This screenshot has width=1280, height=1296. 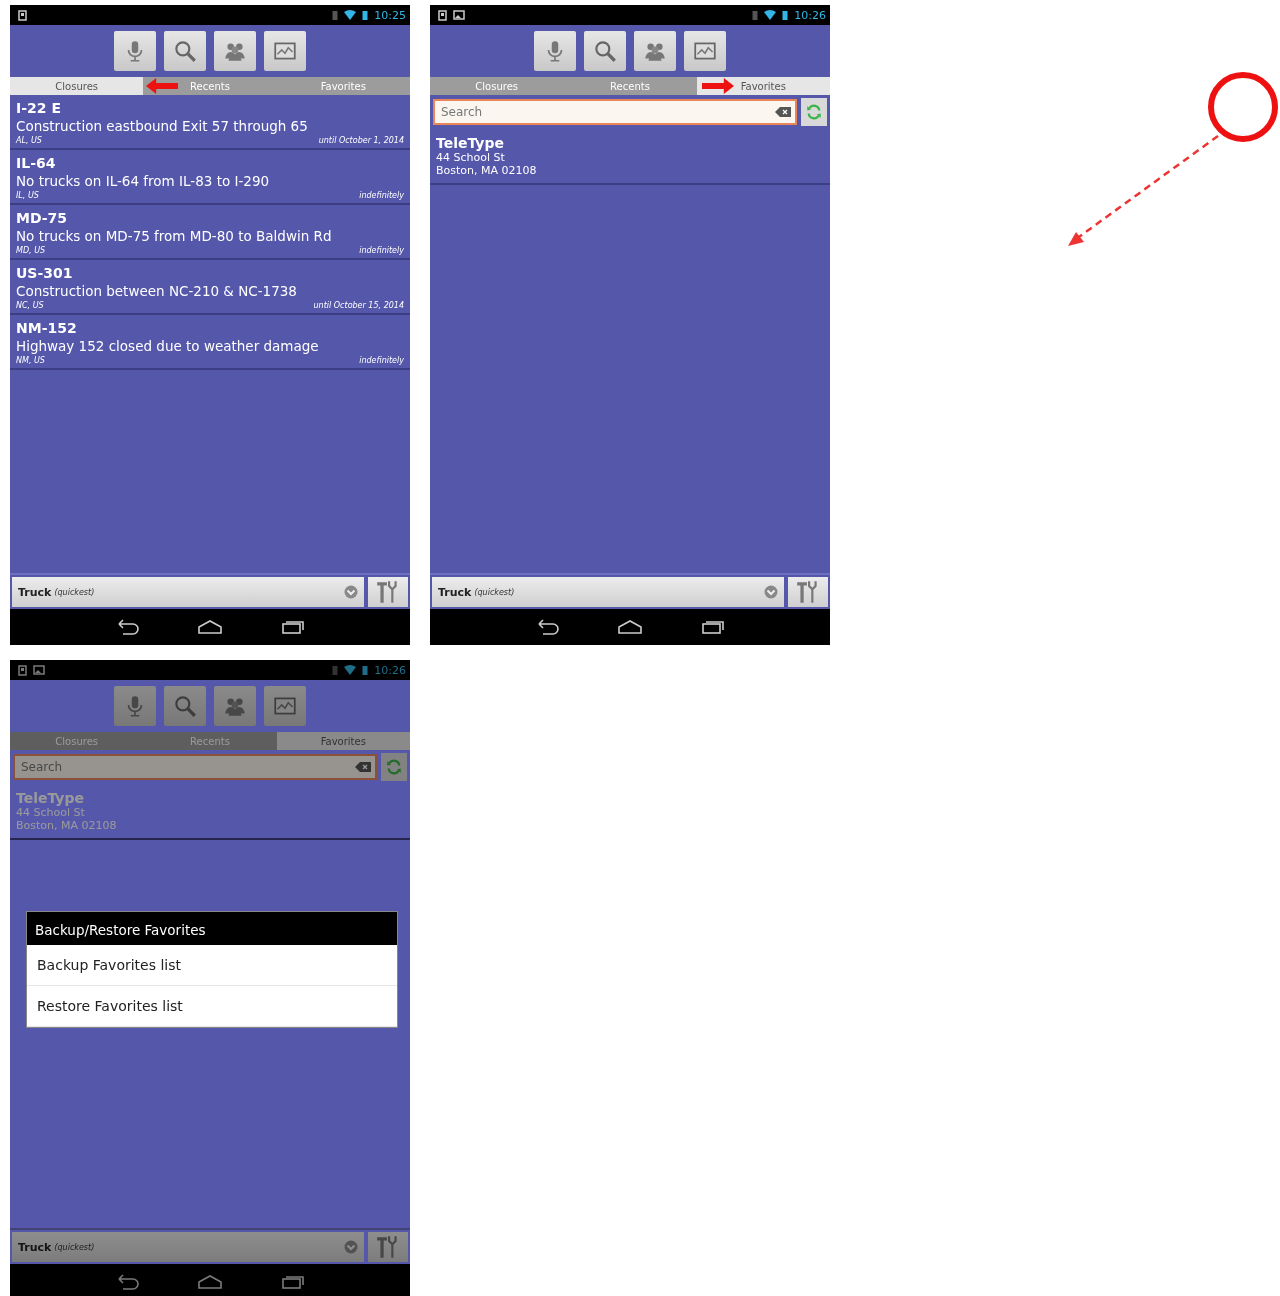 I want to click on road-name: NM-152, so click(x=47, y=328).